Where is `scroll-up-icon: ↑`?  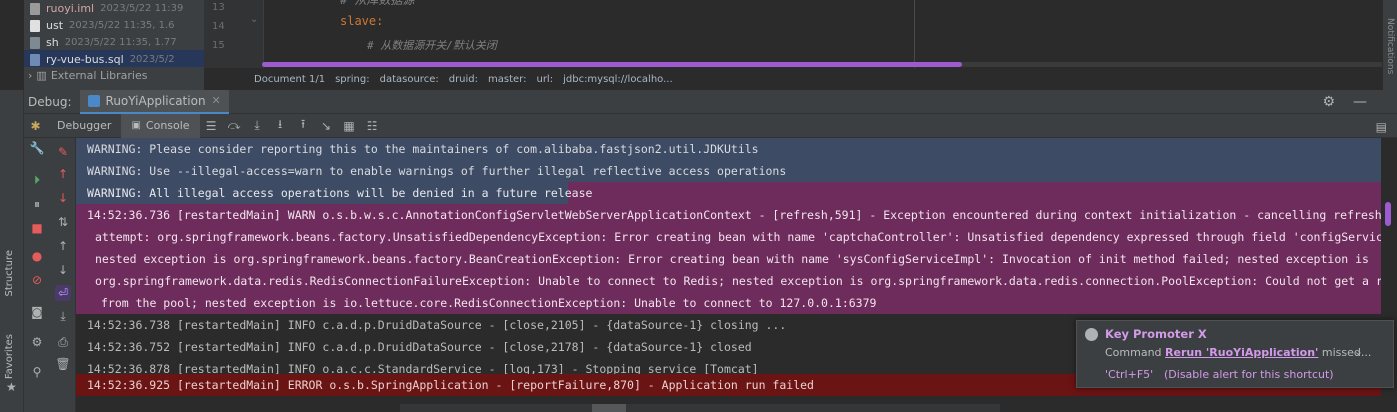 scroll-up-icon: ↑ is located at coordinates (63, 246).